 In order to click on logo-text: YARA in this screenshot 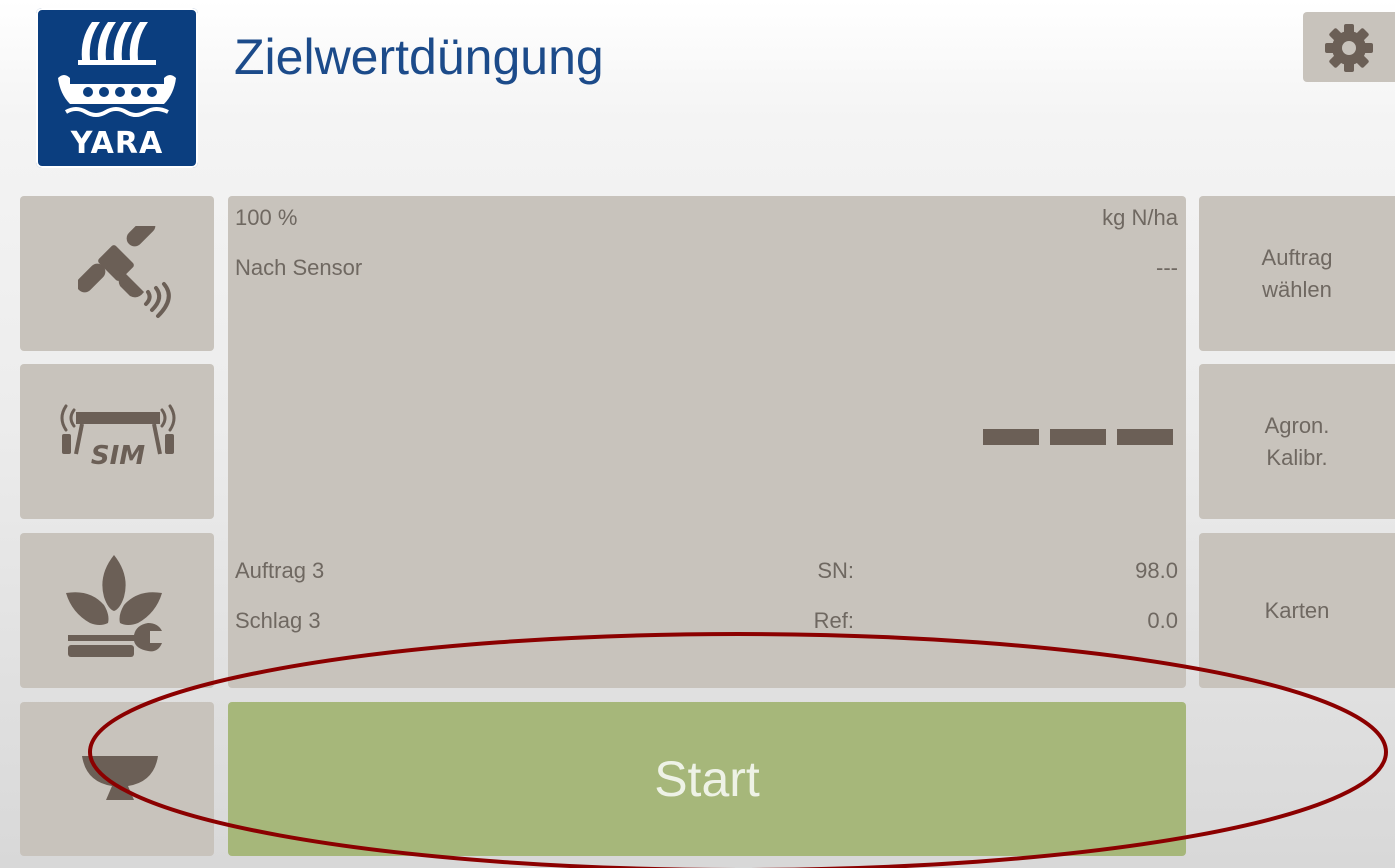, I will do `click(117, 143)`.